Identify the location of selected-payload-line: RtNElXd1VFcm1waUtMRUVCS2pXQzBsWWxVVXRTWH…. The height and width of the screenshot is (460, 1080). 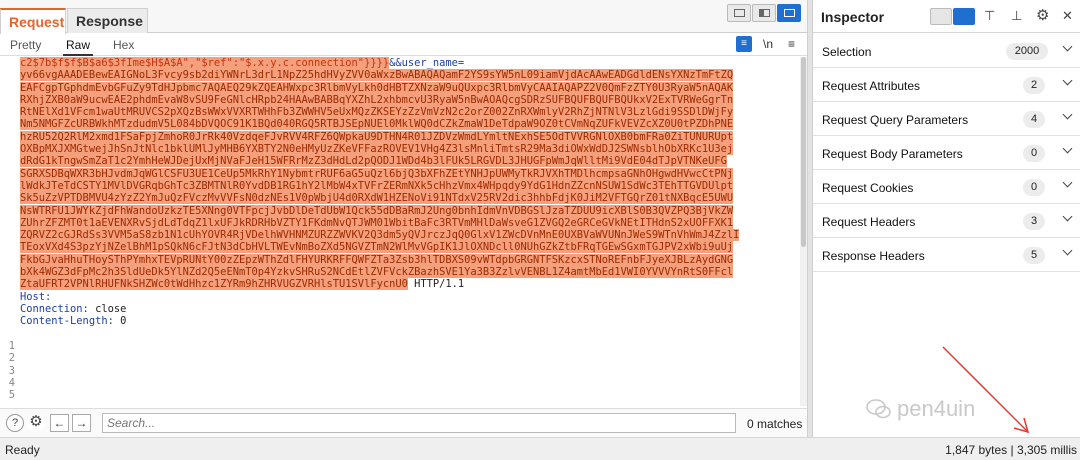
(377, 112).